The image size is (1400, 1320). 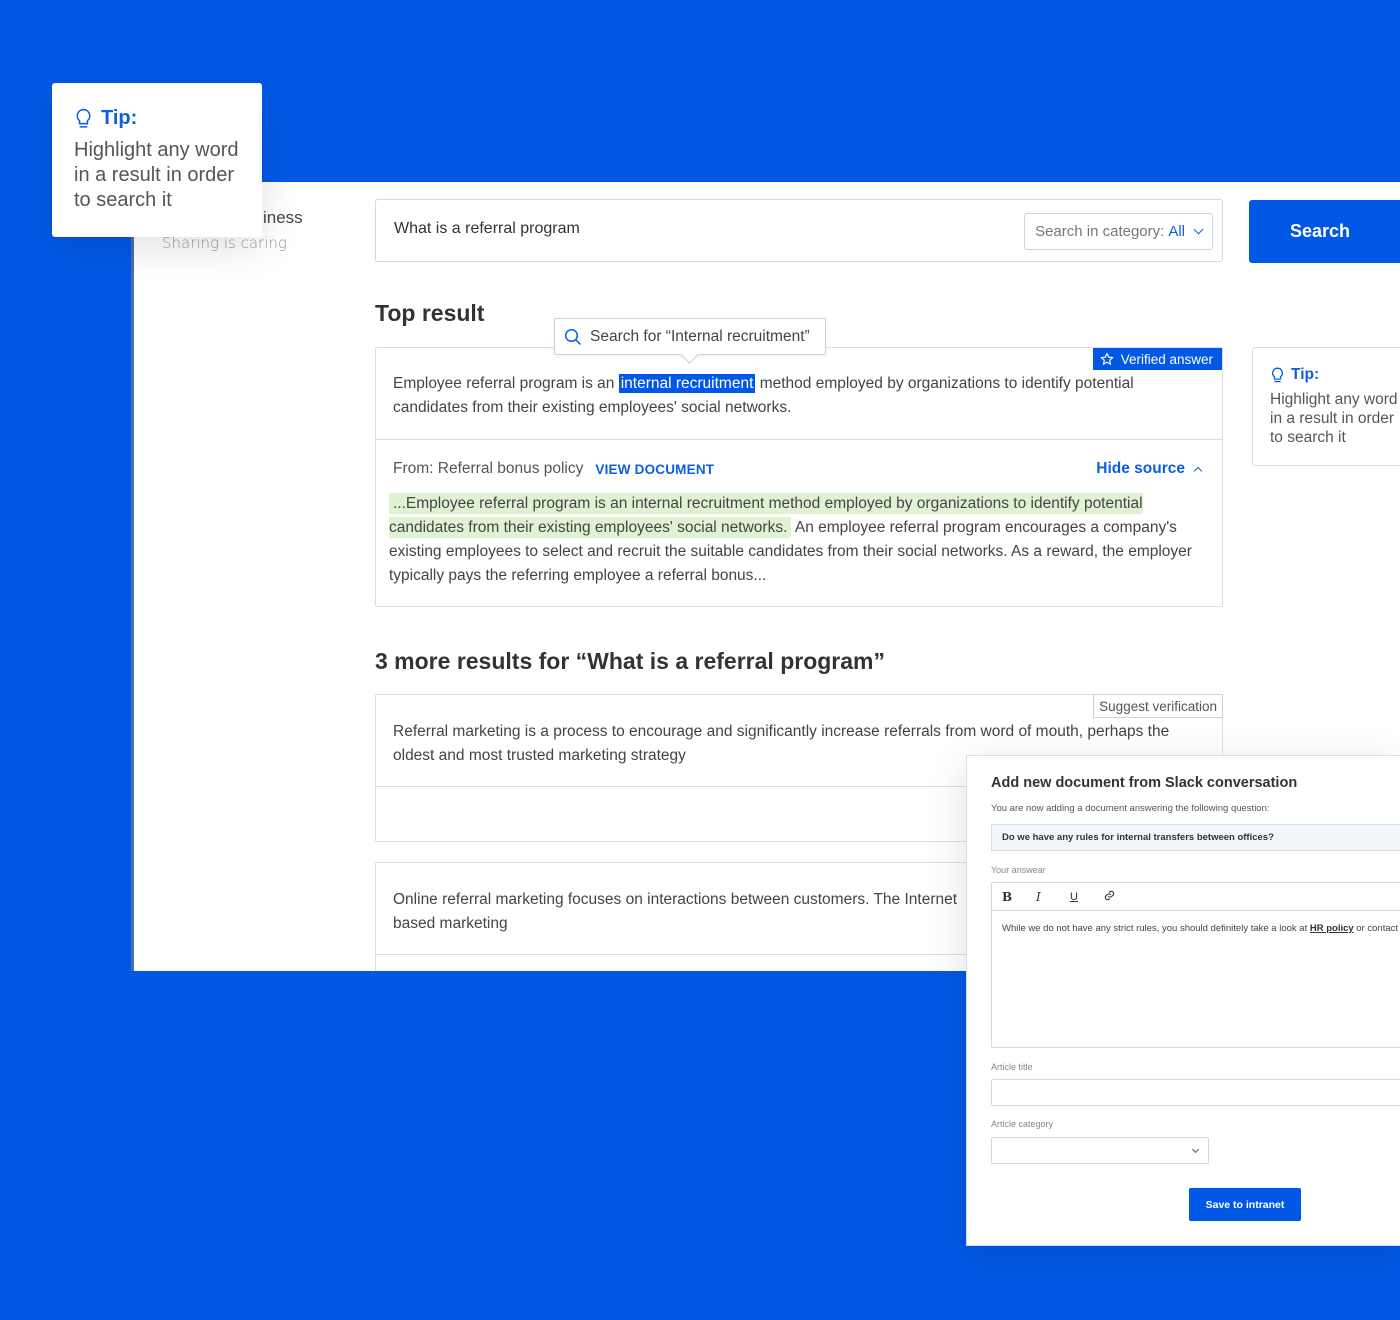 What do you see at coordinates (488, 468) in the screenshot?
I see `source-label: From: Referral bonus policy` at bounding box center [488, 468].